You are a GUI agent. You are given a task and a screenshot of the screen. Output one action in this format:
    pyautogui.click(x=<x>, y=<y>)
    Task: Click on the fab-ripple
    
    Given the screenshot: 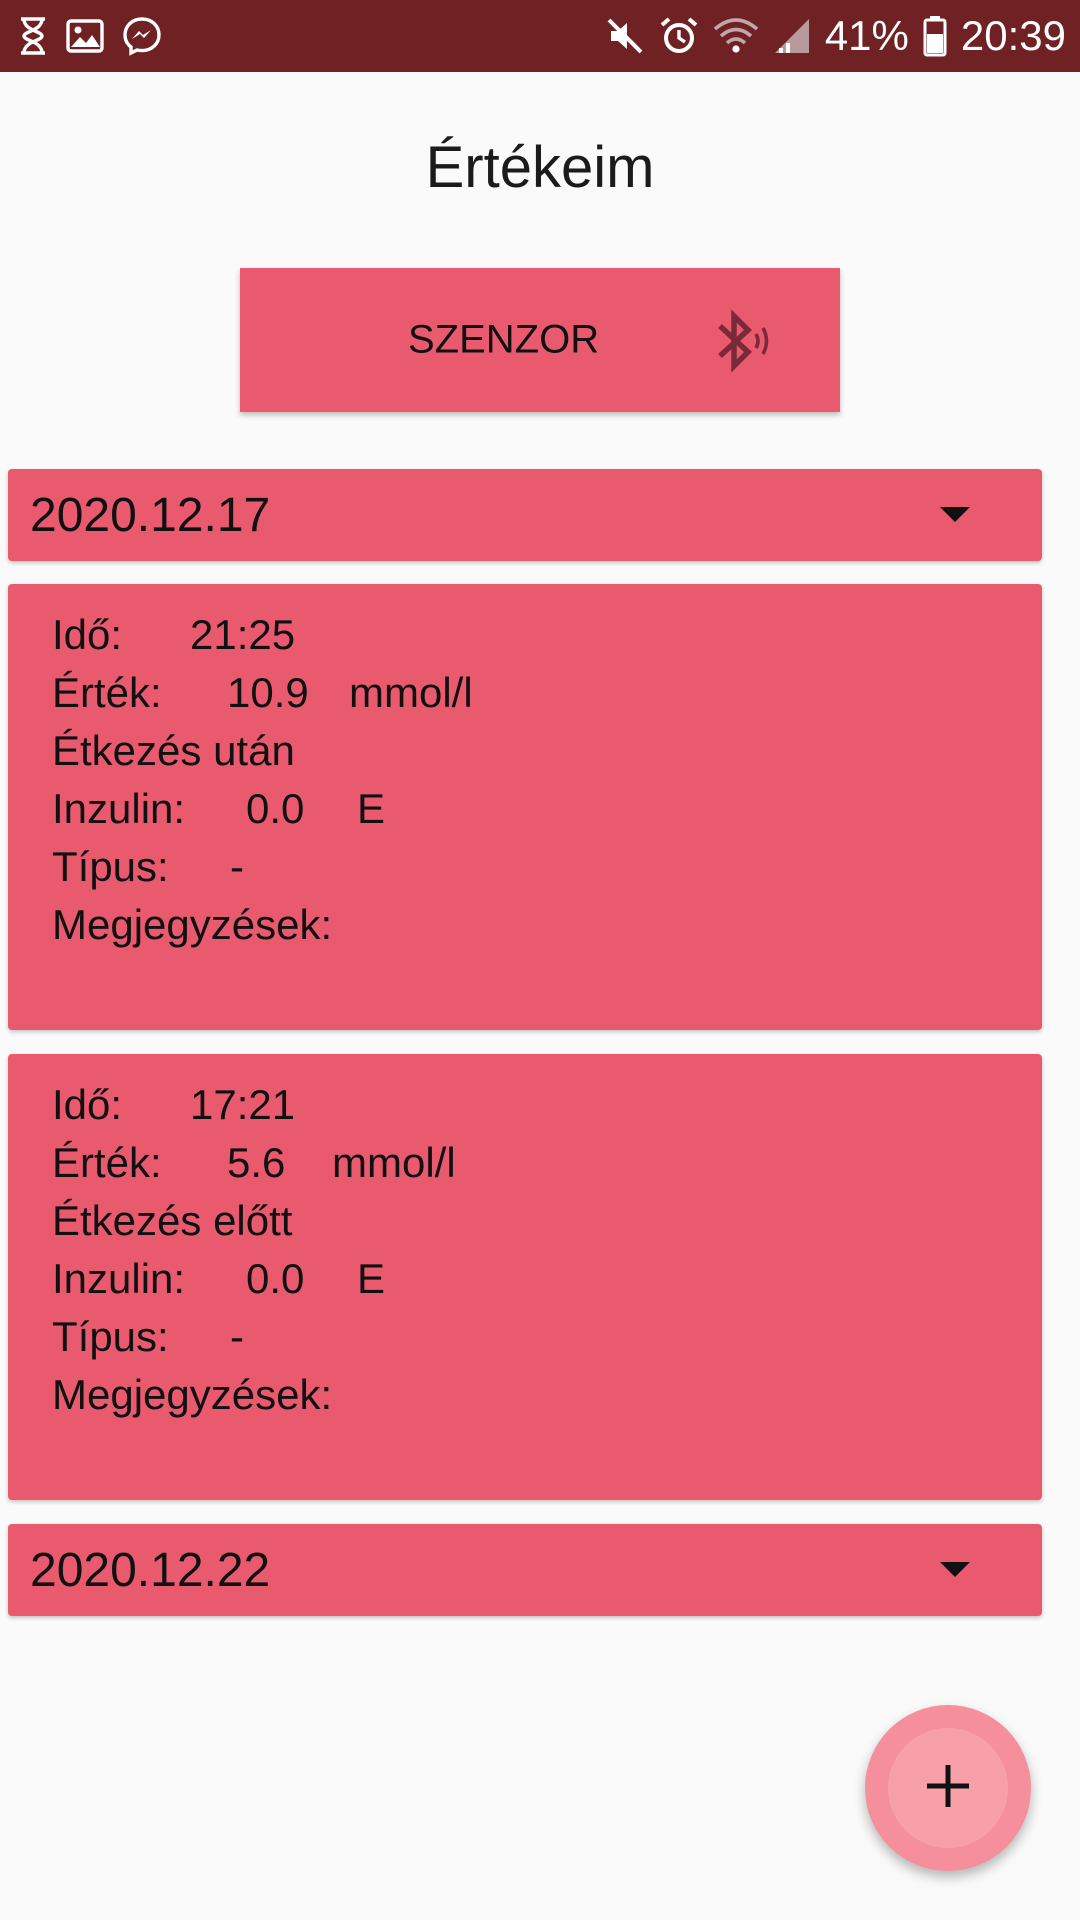 What is the action you would take?
    pyautogui.click(x=948, y=1788)
    